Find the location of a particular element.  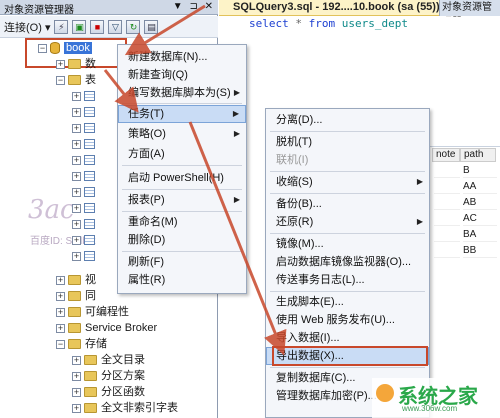

tasks-menu-item: 联机(I) is located at coordinates (347, 160).